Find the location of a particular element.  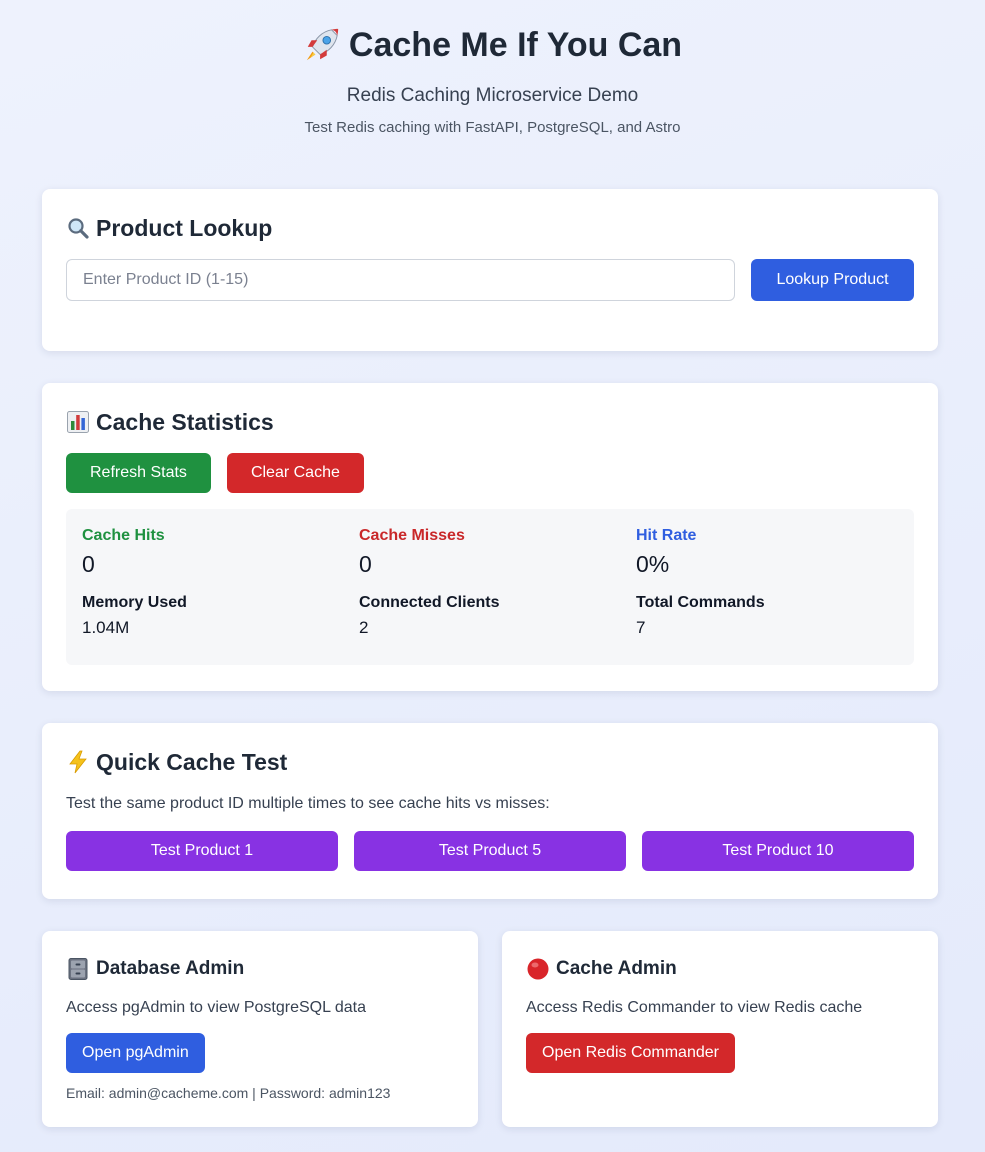

quick-cache-test-title: Quick Cache Test is located at coordinates (192, 761).